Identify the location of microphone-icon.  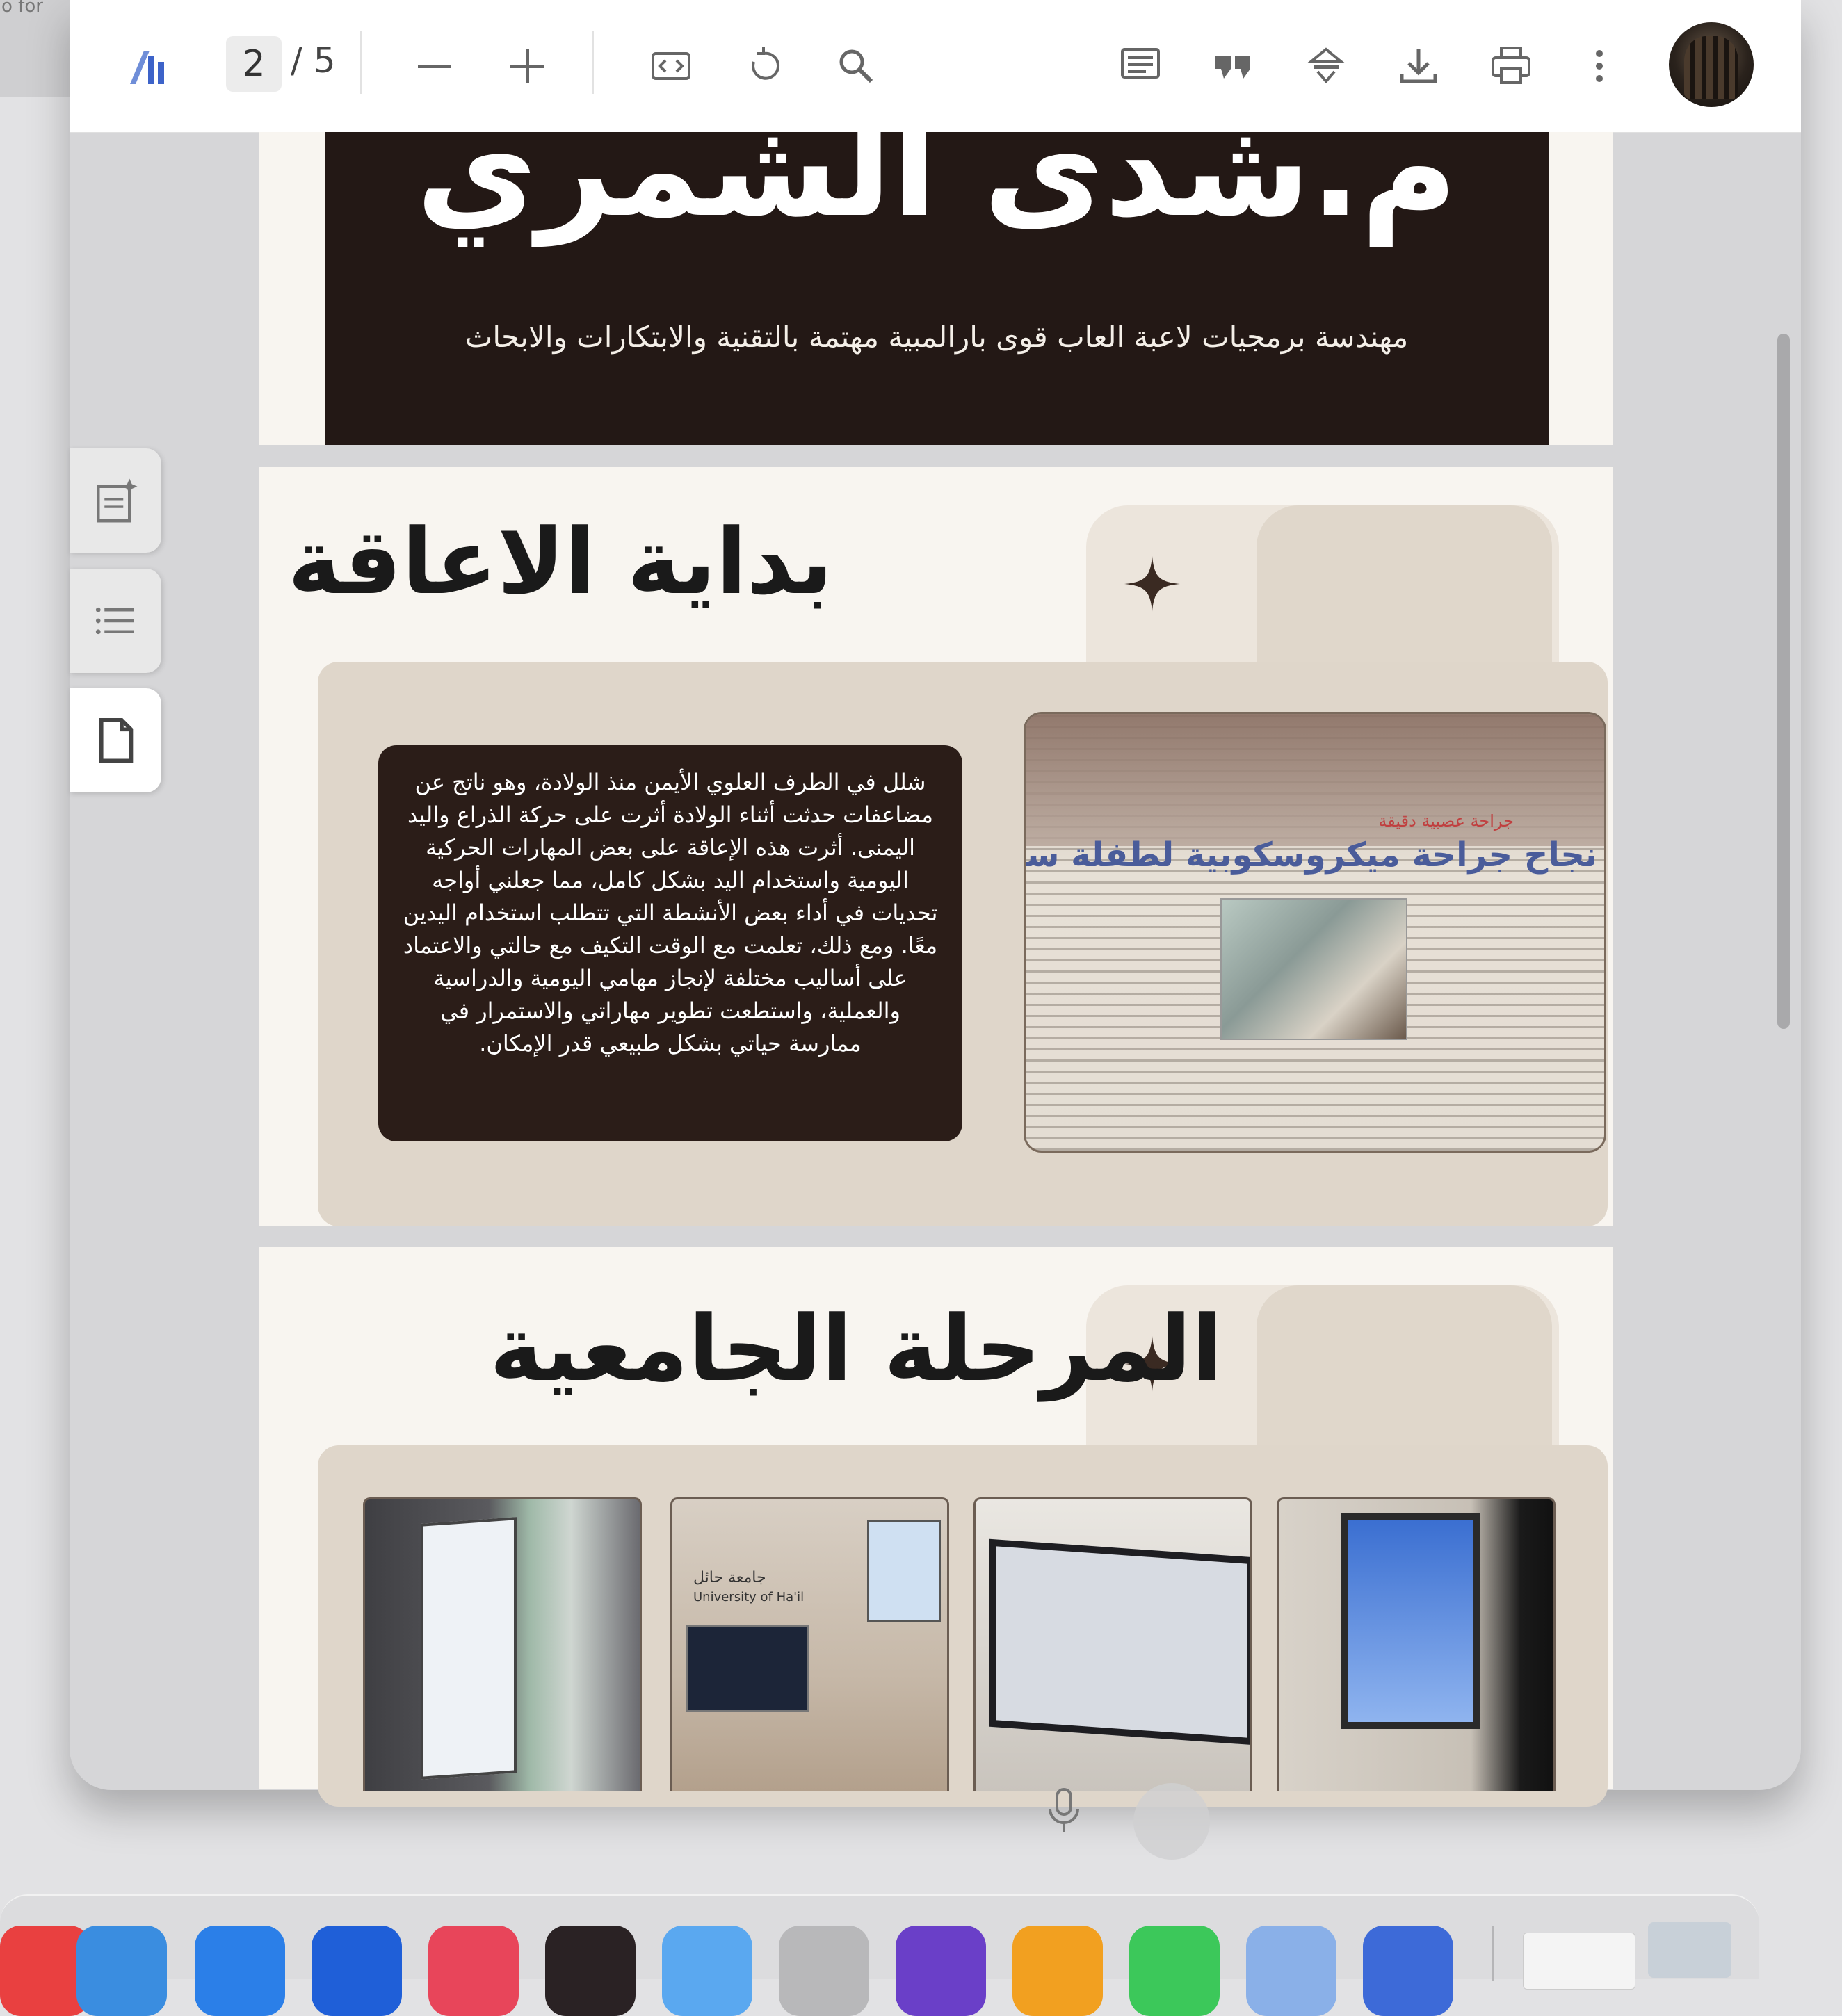
(1064, 1811).